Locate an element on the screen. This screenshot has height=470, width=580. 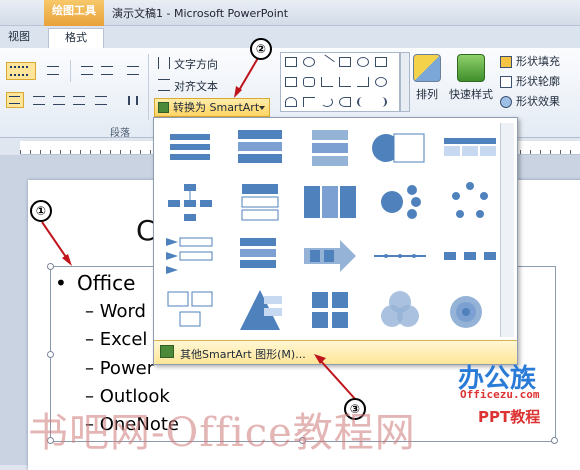
watermark: 书吧网-Office教程网 is located at coordinates (222, 433).